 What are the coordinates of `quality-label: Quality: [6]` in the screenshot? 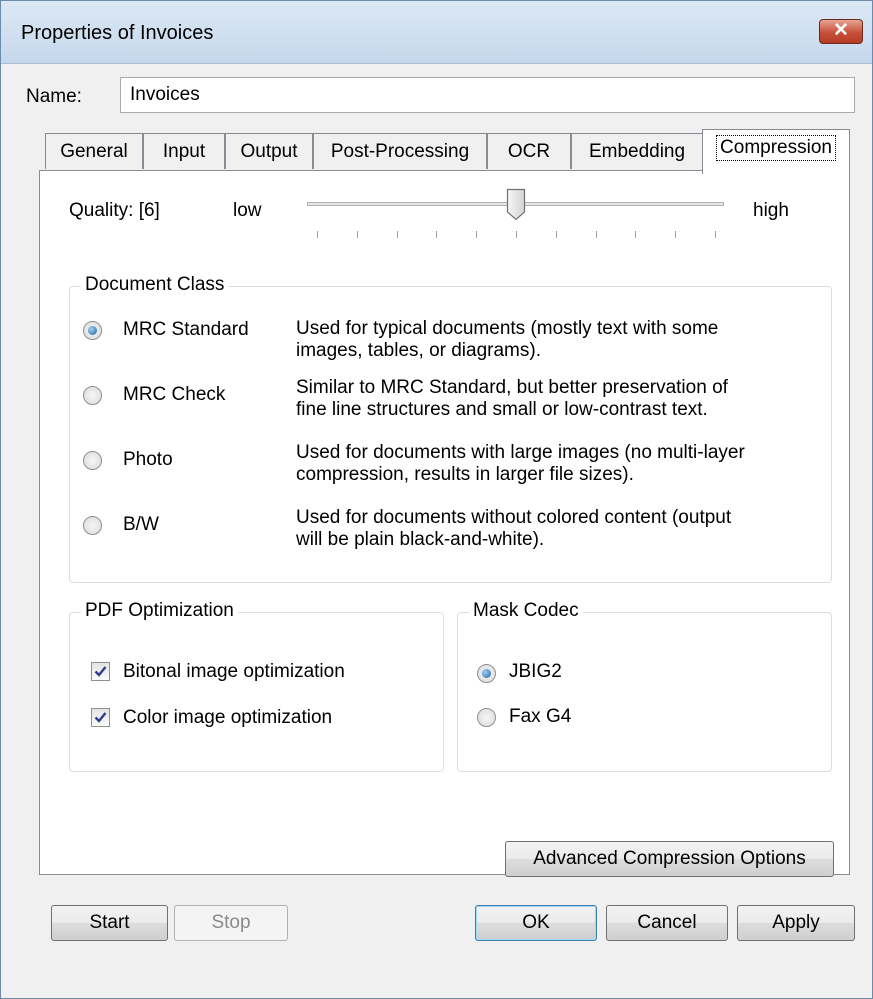 It's located at (114, 210).